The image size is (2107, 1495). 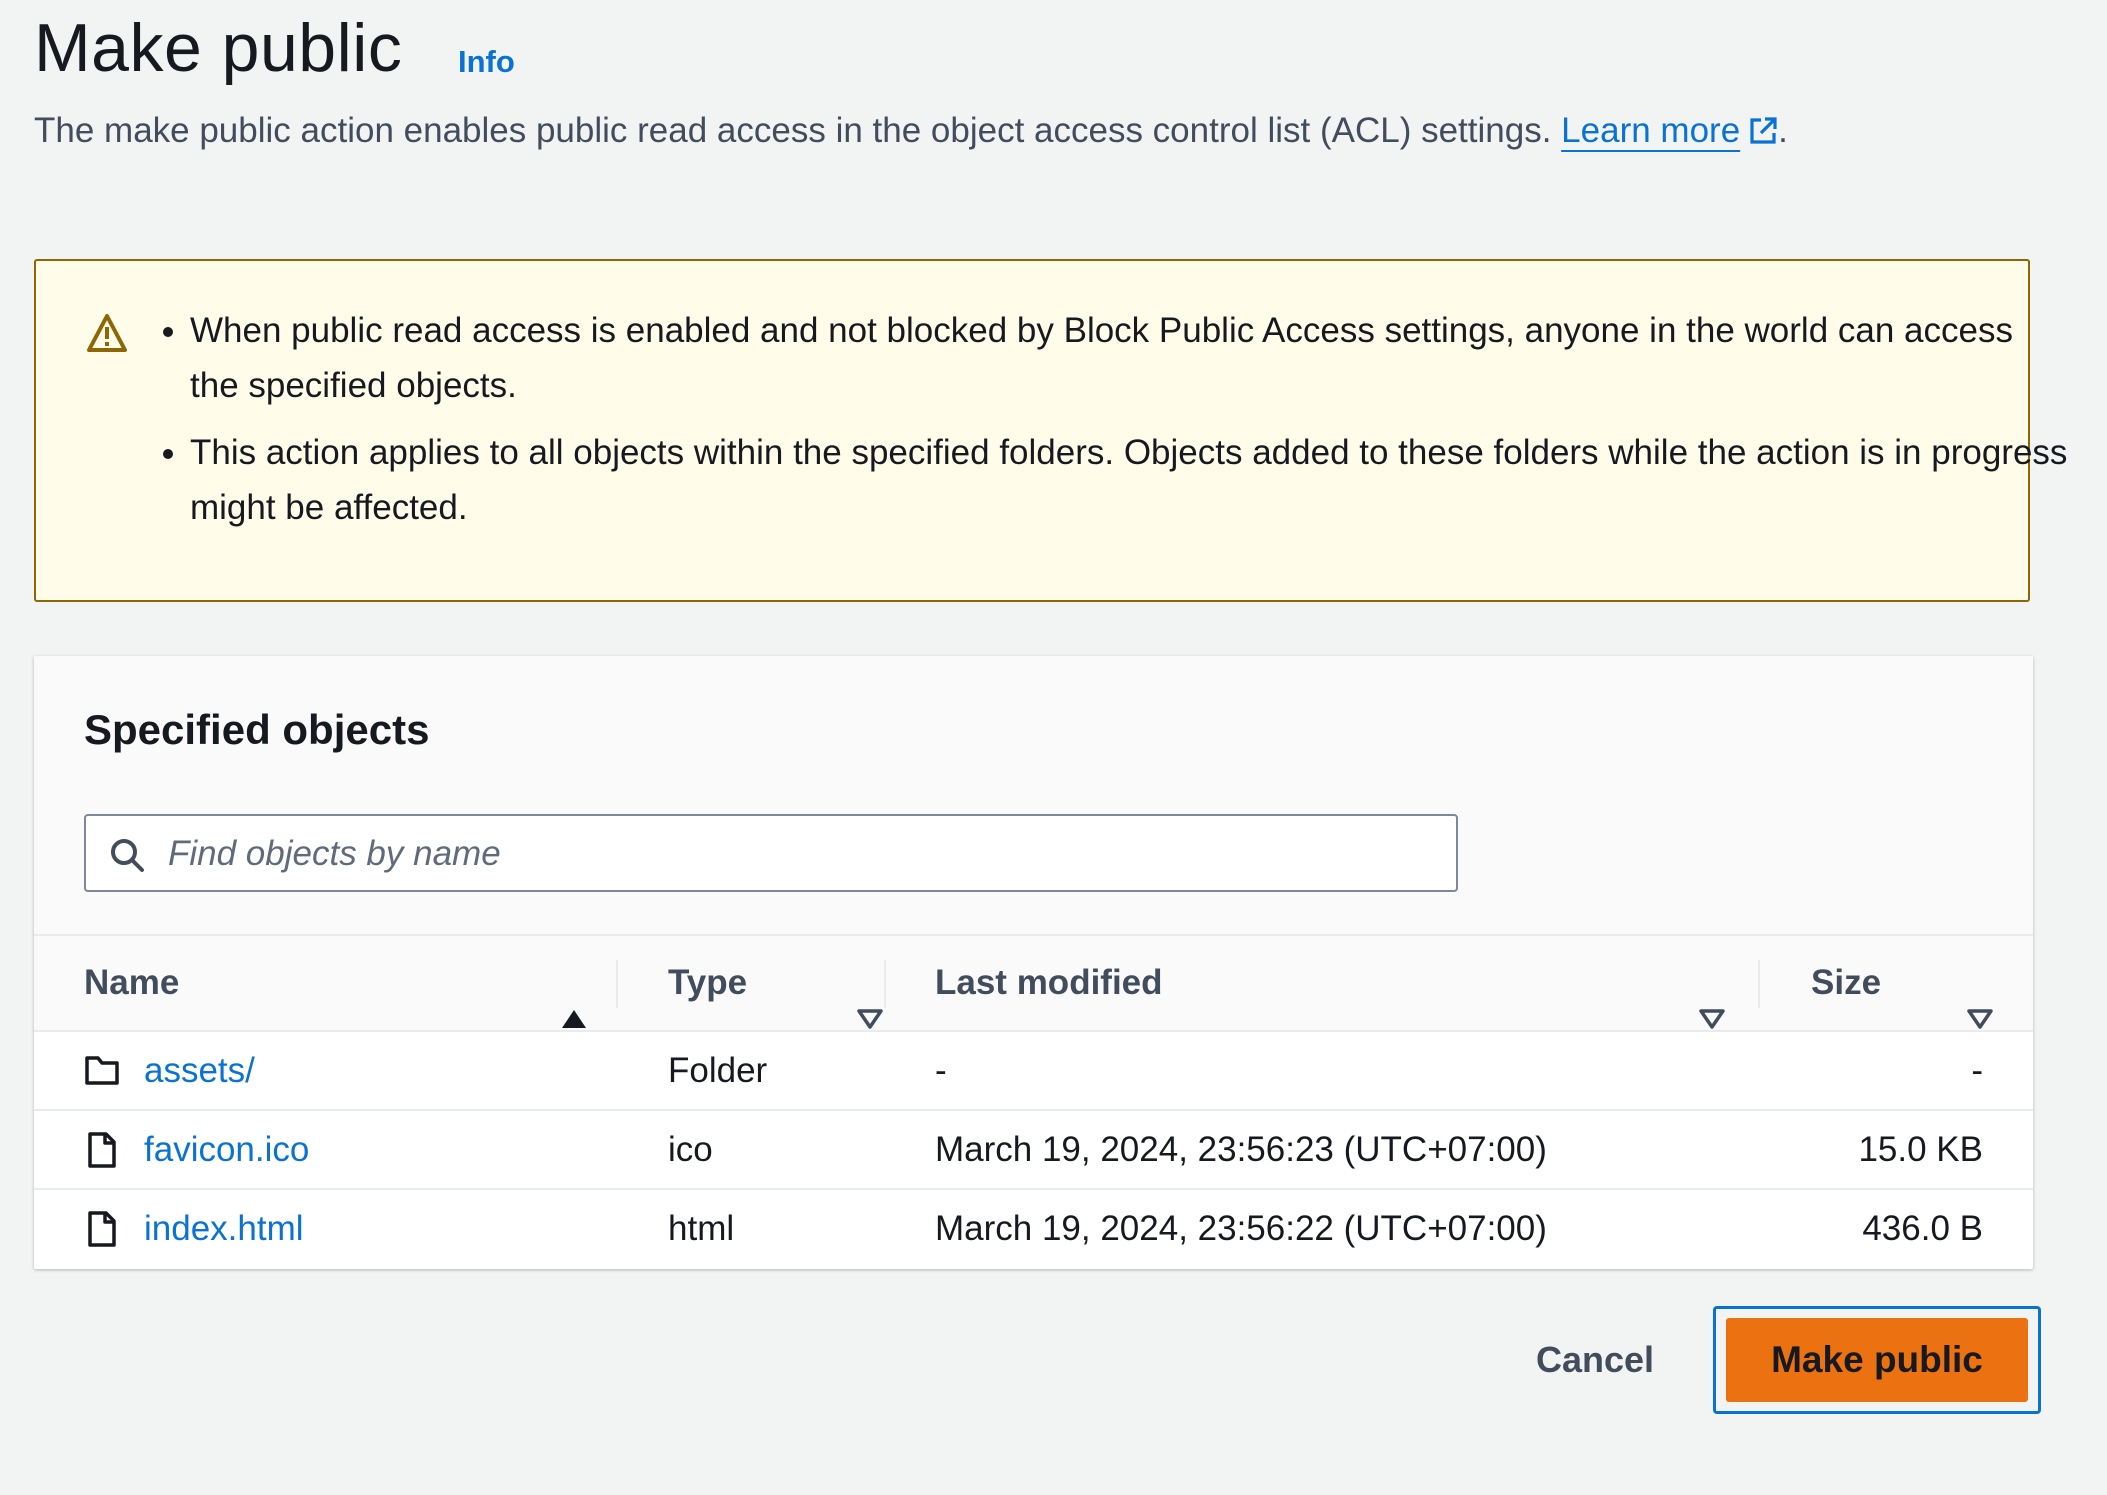 What do you see at coordinates (226, 1149) in the screenshot?
I see `object-name-link: favicon.ico` at bounding box center [226, 1149].